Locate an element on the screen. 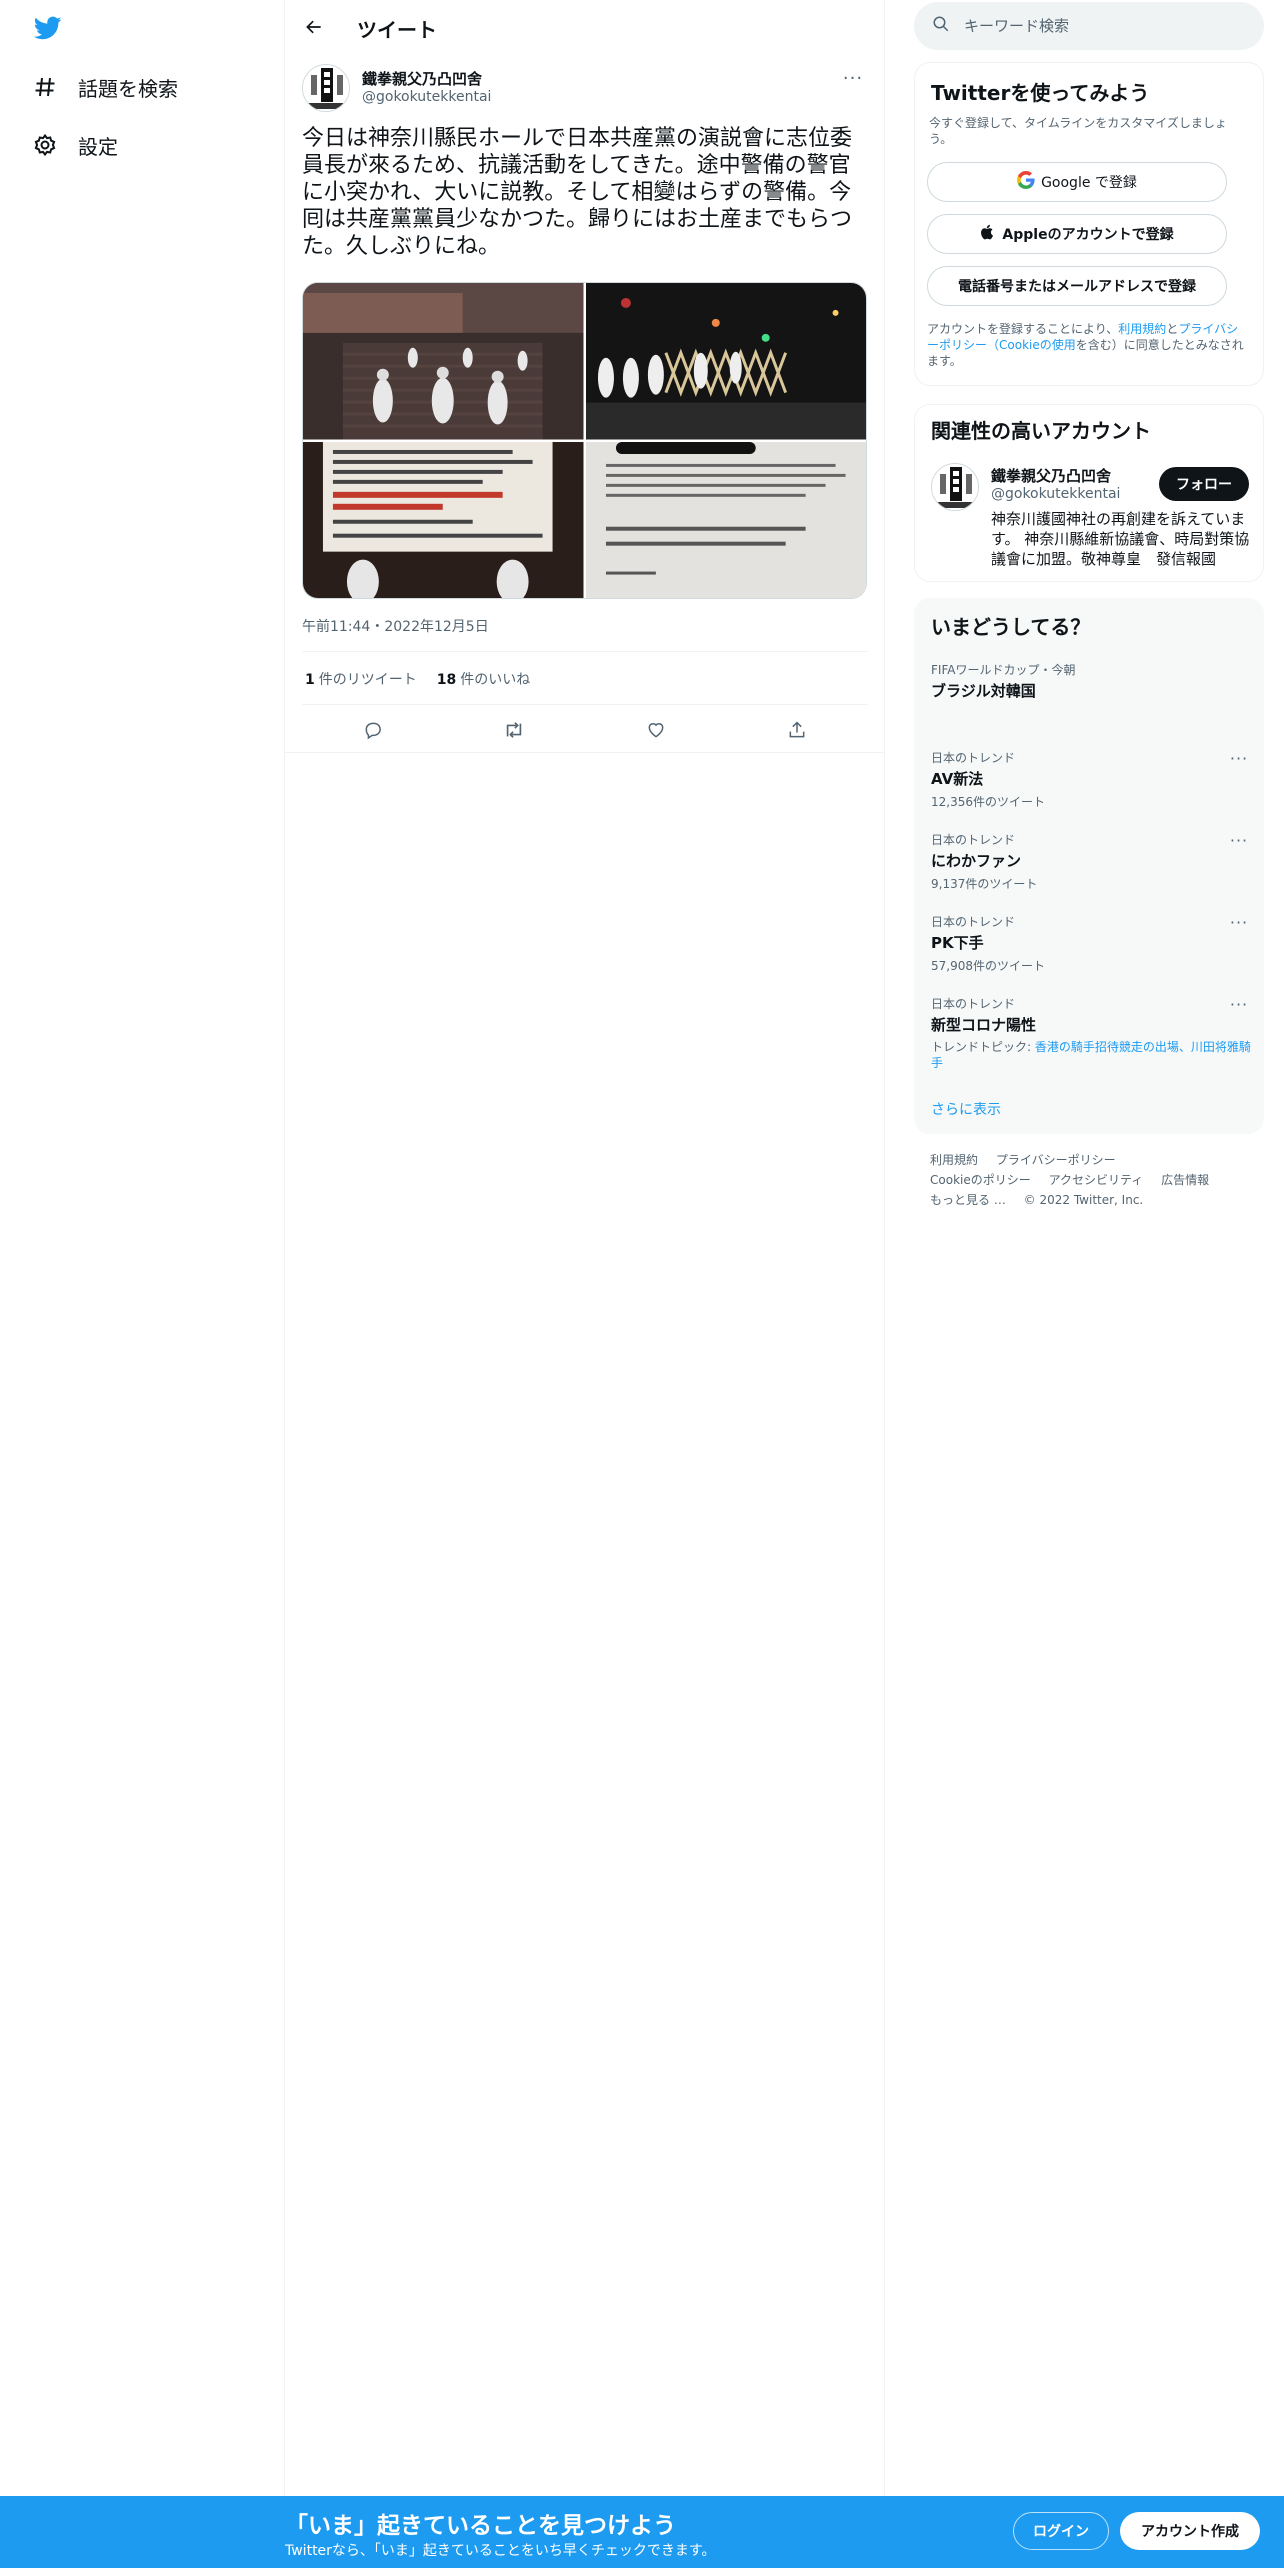  trends-title: いまどうしてる？ is located at coordinates (1011, 627).